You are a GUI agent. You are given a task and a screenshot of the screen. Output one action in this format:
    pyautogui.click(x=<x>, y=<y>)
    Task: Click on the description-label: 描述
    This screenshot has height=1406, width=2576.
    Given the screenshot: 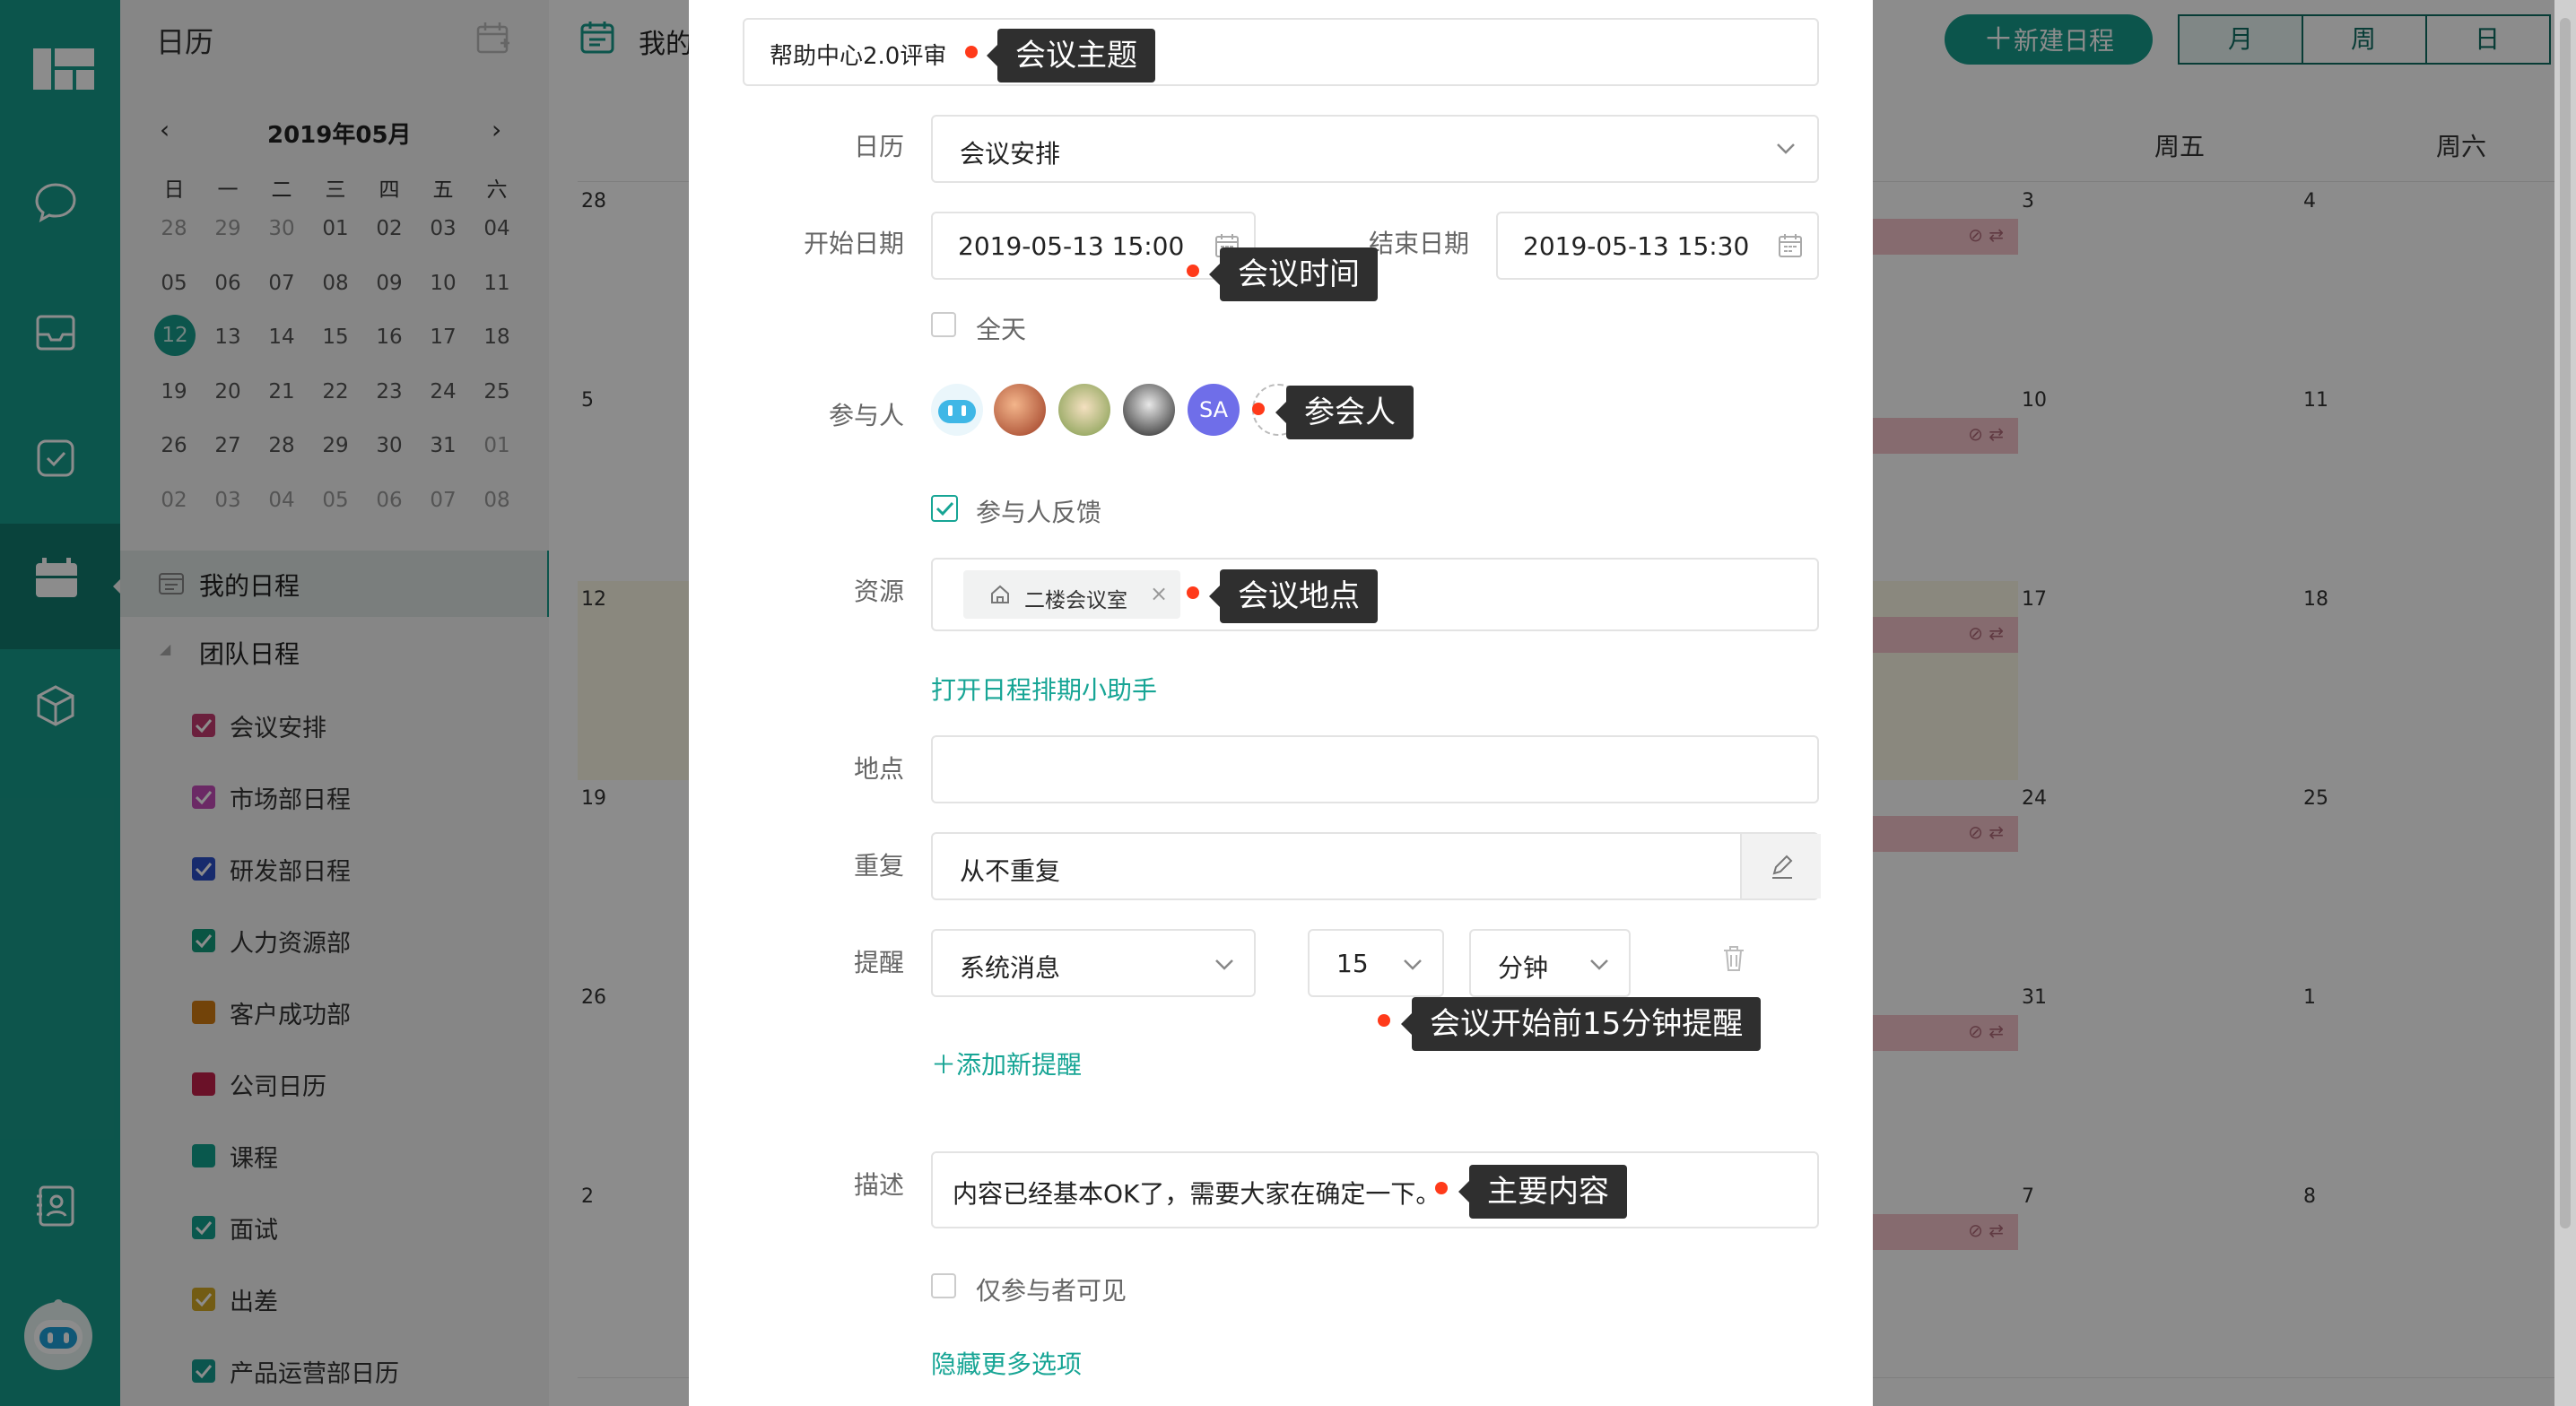 What is the action you would take?
    pyautogui.click(x=878, y=1185)
    